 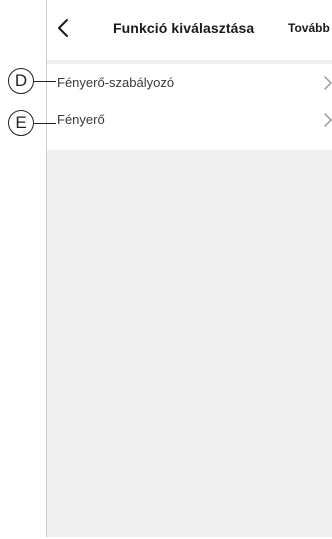 I want to click on callout-marker-e: E, so click(x=21, y=123).